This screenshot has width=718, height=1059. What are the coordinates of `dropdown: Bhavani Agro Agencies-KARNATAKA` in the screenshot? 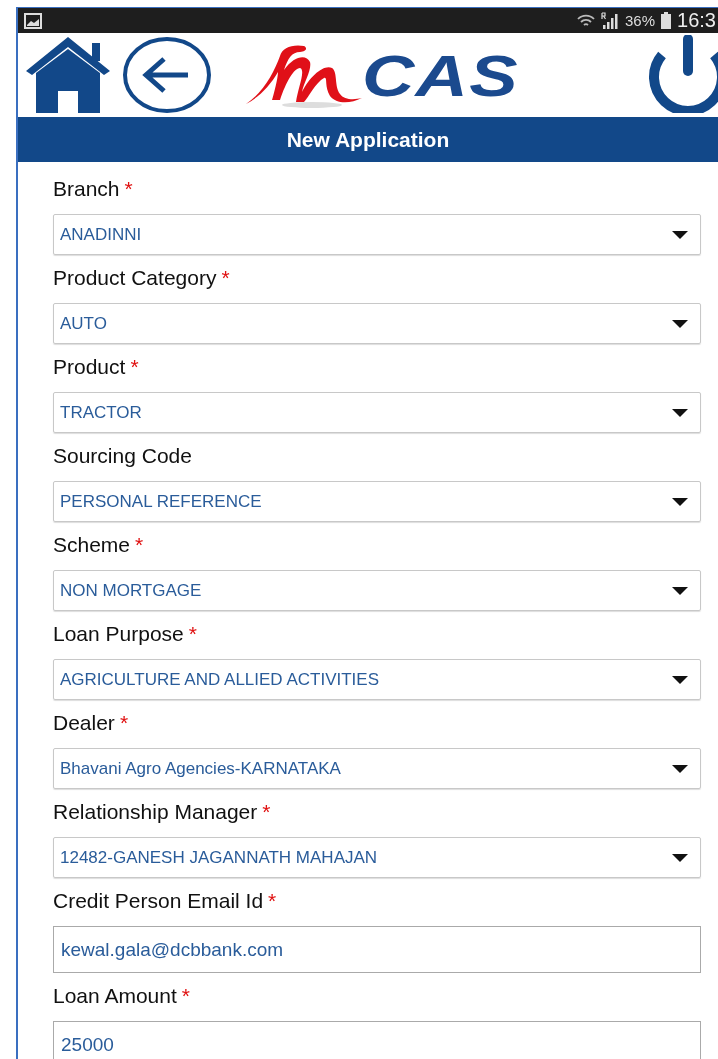 It's located at (377, 768).